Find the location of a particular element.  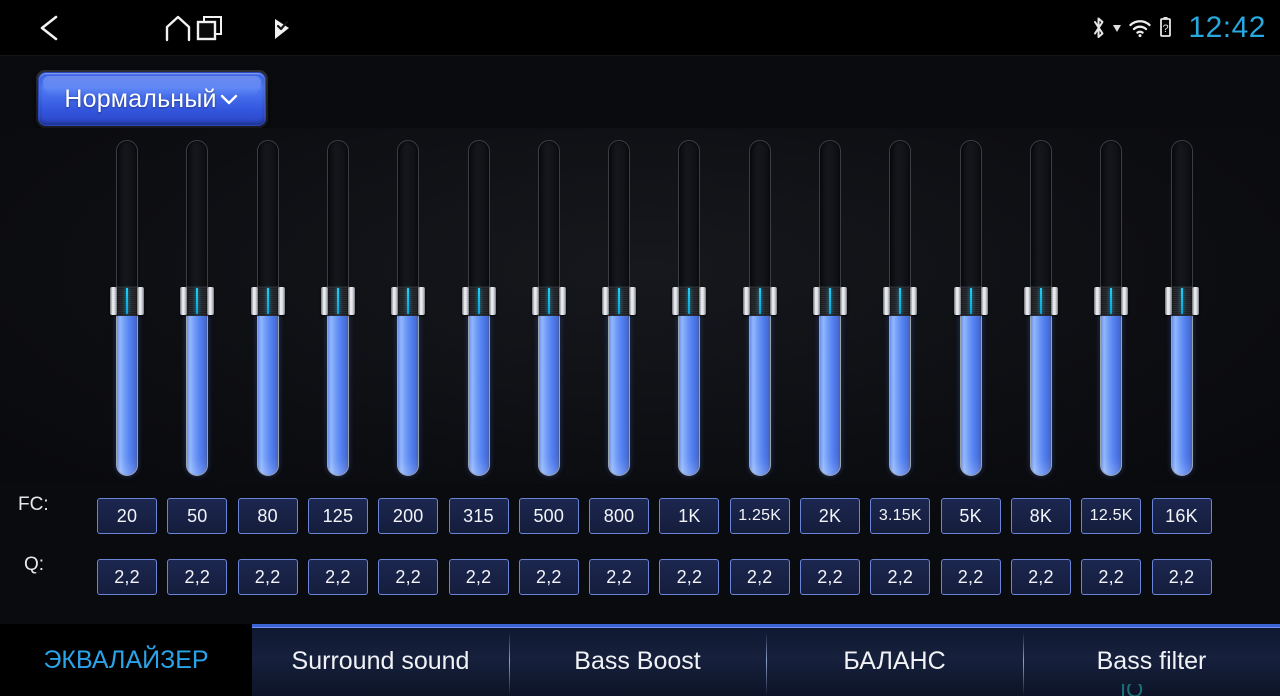

tab-item-3: БАЛАНС is located at coordinates (894, 660).